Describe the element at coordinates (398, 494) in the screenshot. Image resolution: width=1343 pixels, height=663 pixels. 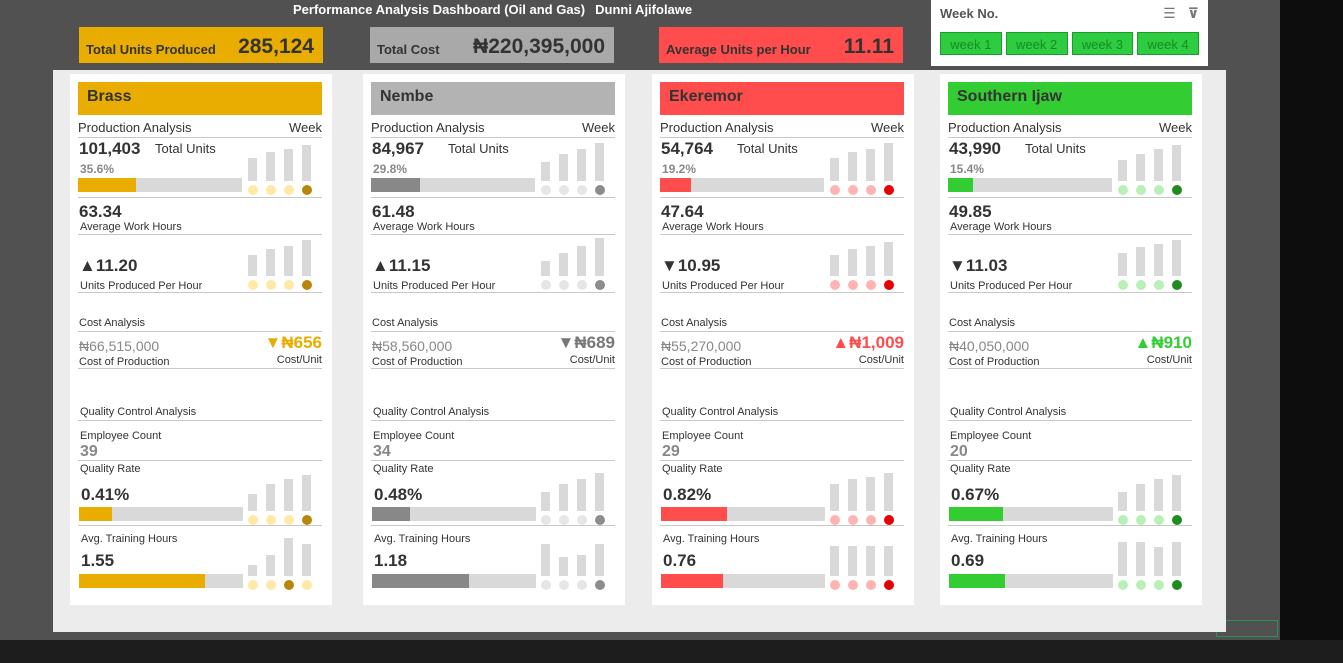
I see `quality-rate-value: 0.48%` at that location.